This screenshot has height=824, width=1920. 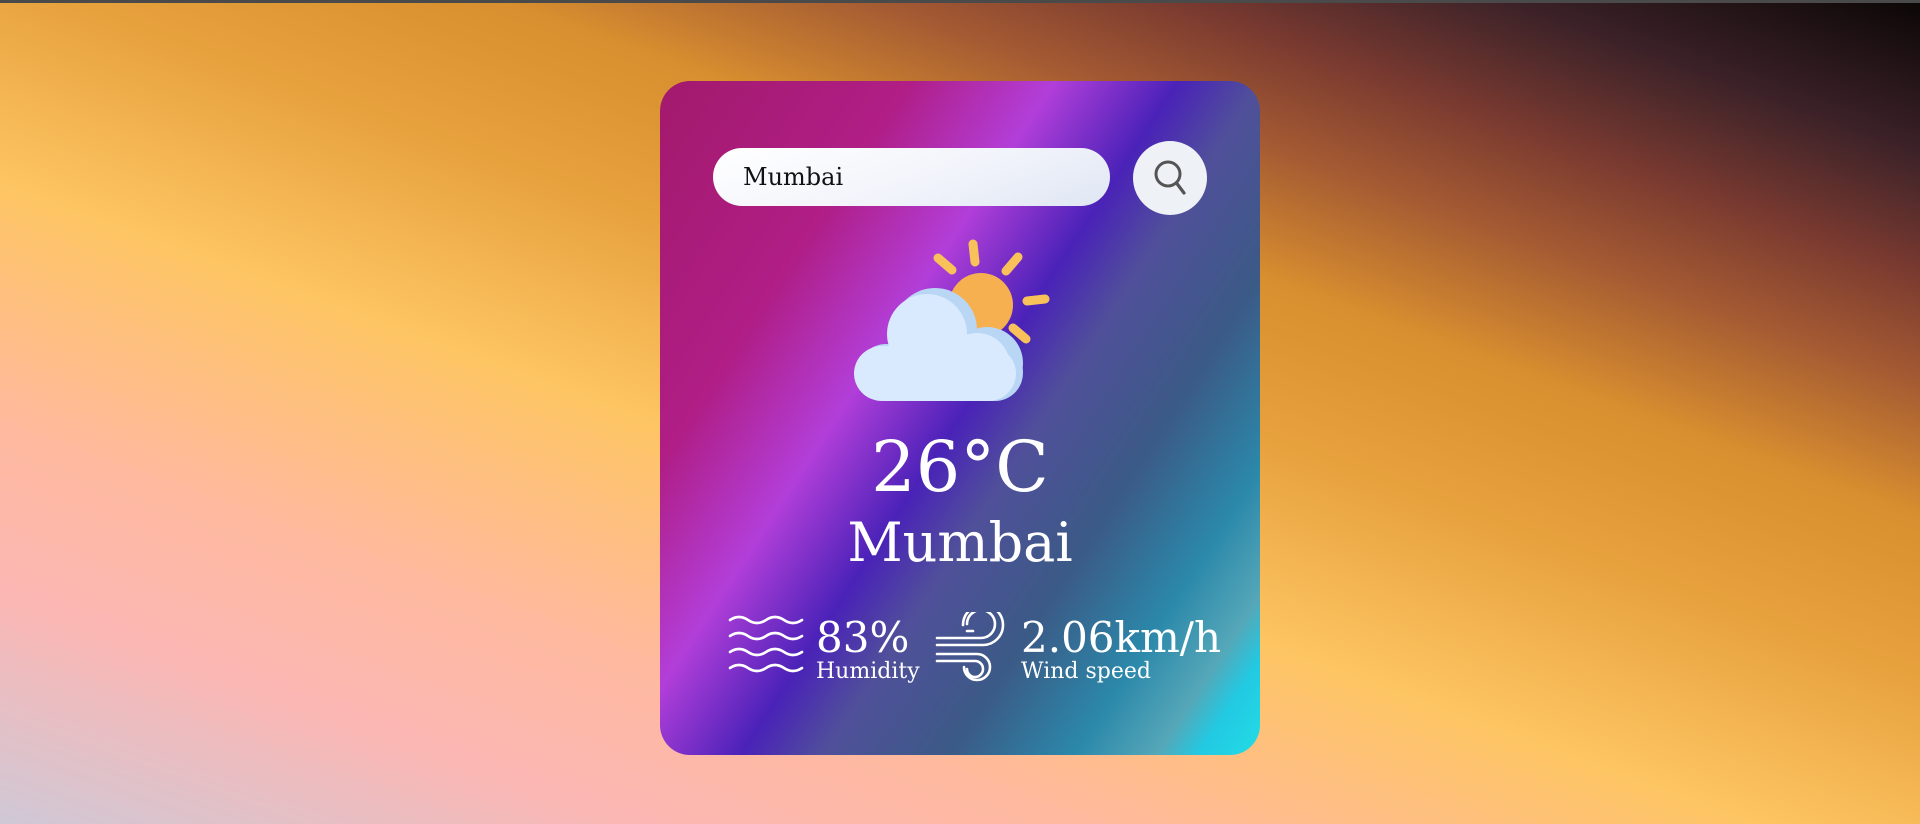 I want to click on city-search-input, so click(x=911, y=177).